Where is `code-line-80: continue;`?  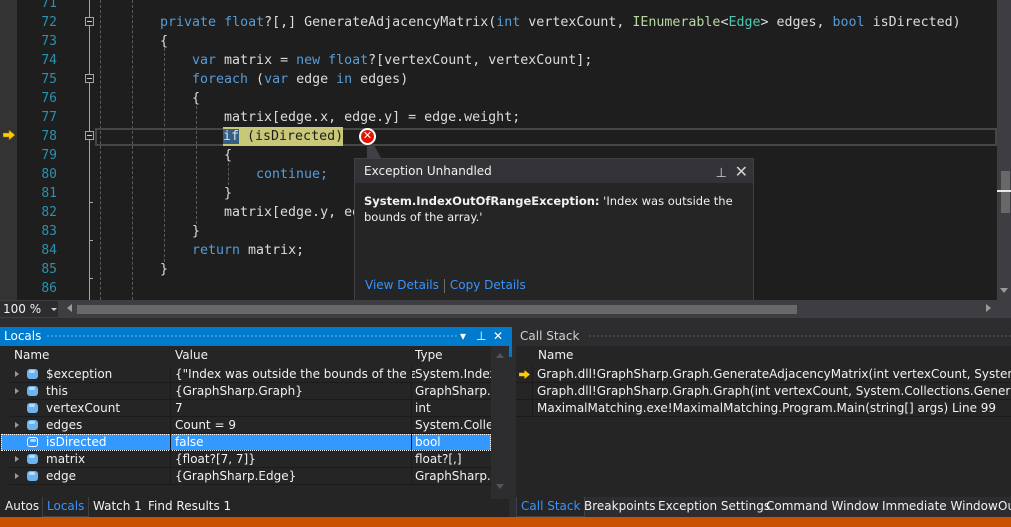 code-line-80: continue; is located at coordinates (292, 174).